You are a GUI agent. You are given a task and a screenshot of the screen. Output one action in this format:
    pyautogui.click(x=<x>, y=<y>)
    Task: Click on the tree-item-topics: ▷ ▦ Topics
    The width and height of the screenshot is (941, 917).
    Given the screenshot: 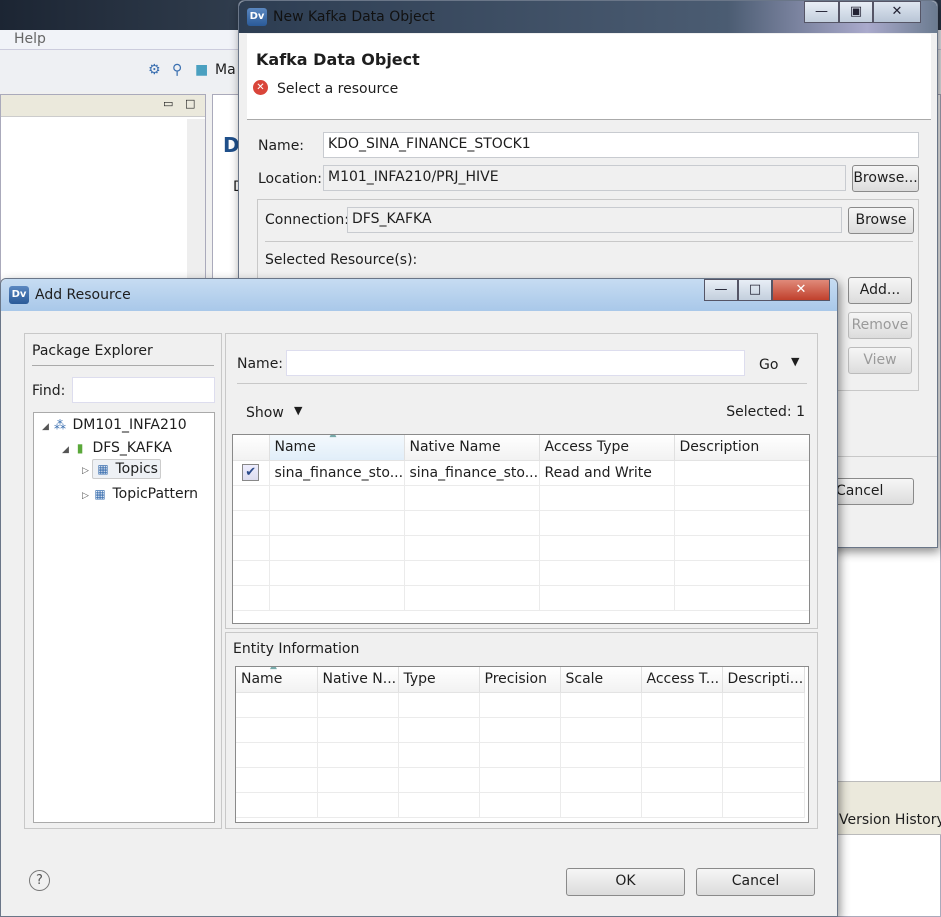 What is the action you would take?
    pyautogui.click(x=121, y=469)
    